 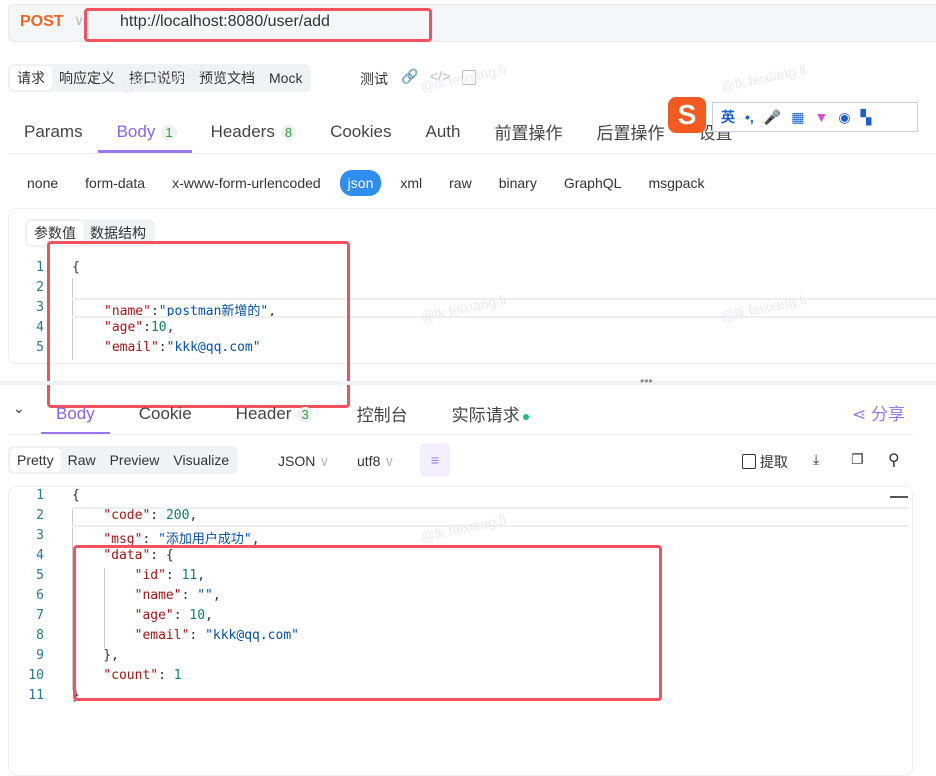 What do you see at coordinates (40, 615) in the screenshot?
I see `line-number: 7` at bounding box center [40, 615].